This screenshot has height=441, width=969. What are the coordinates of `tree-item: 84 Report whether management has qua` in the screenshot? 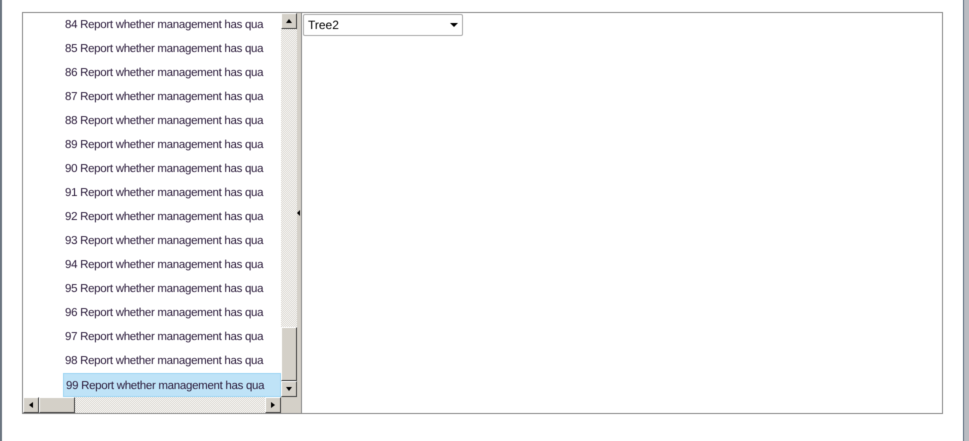 It's located at (172, 25).